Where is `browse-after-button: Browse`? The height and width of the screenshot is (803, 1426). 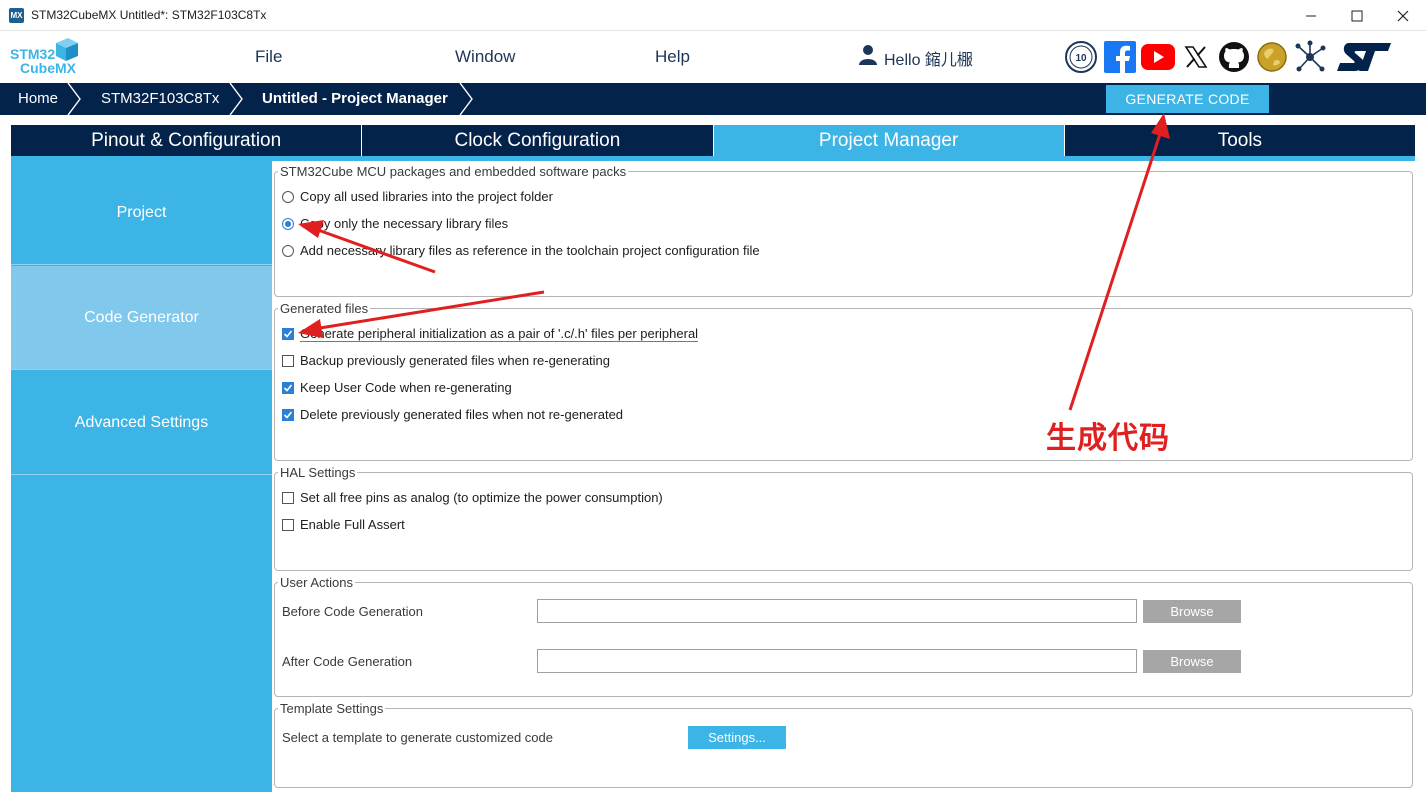
browse-after-button: Browse is located at coordinates (1192, 661).